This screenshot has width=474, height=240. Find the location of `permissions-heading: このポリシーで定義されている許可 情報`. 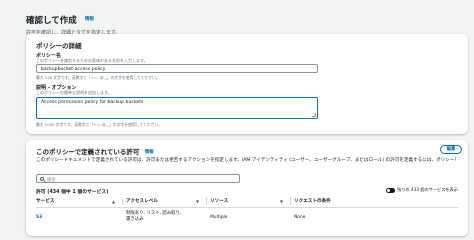

permissions-heading: このポリシーで定義されている許可 情報 is located at coordinates (95, 151).